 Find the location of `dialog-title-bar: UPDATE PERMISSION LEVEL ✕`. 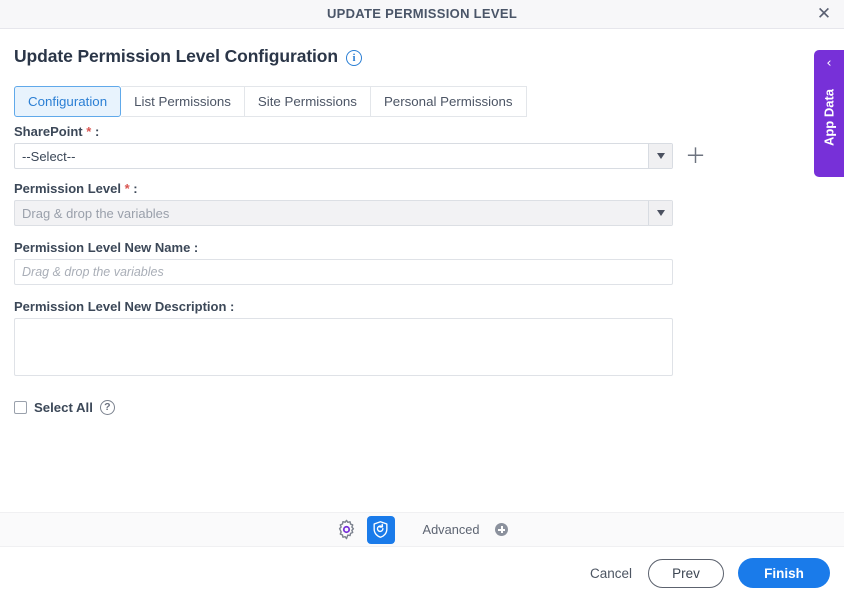

dialog-title-bar: UPDATE PERMISSION LEVEL ✕ is located at coordinates (422, 14).